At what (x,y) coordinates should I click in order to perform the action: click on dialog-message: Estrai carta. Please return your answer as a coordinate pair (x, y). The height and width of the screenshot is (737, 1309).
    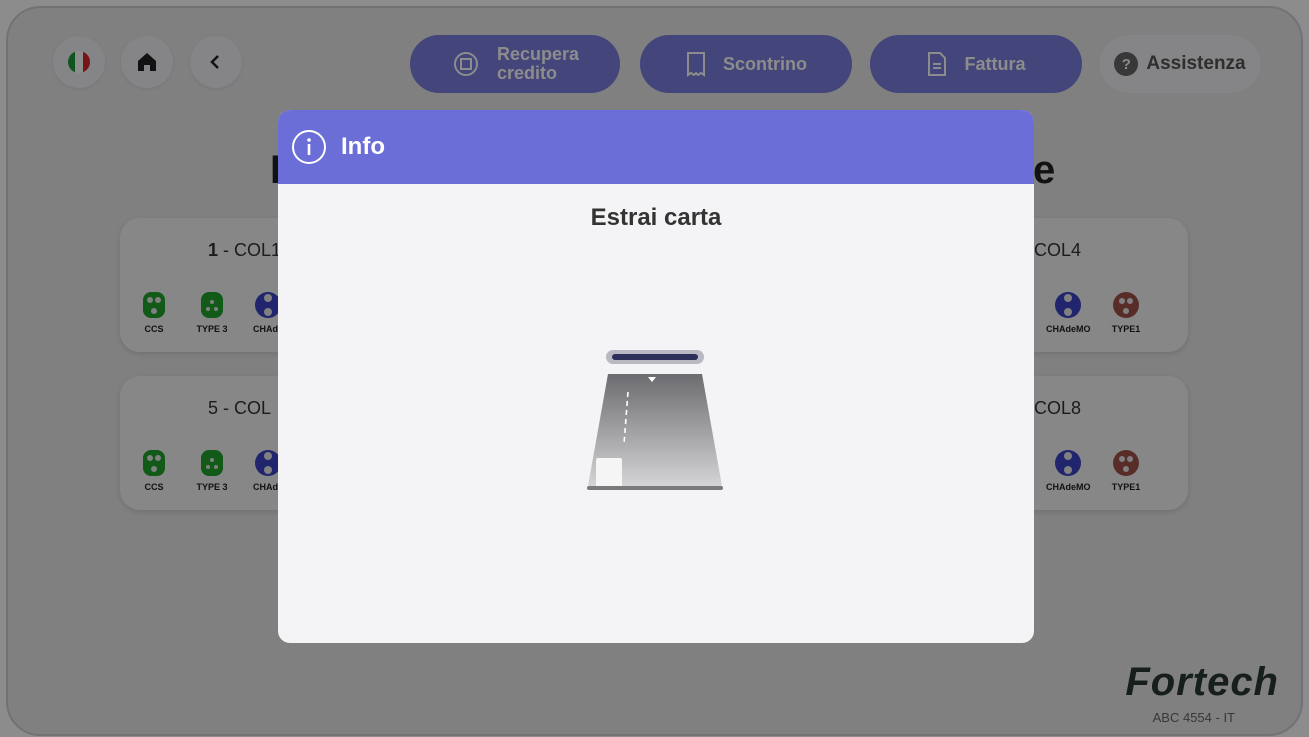
    Looking at the image, I should click on (656, 217).